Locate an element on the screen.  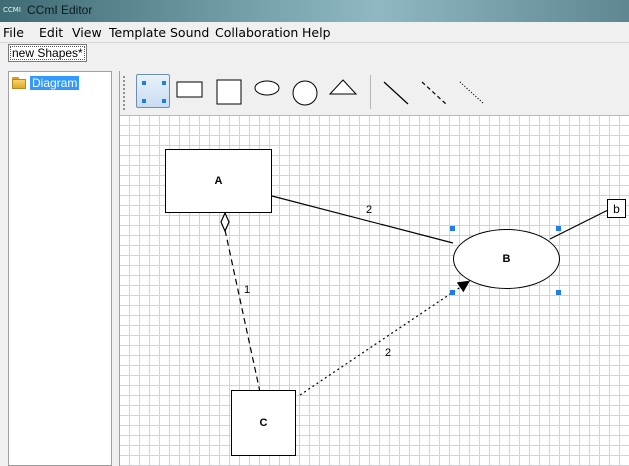
node-c-label: C is located at coordinates (263, 423).